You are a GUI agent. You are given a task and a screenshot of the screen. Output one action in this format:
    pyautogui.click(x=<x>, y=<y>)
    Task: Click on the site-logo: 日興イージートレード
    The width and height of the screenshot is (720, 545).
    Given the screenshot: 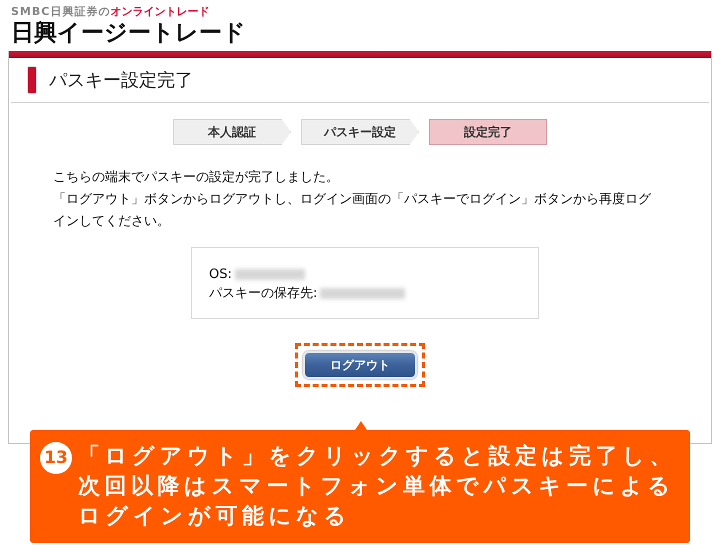 What is the action you would take?
    pyautogui.click(x=128, y=33)
    